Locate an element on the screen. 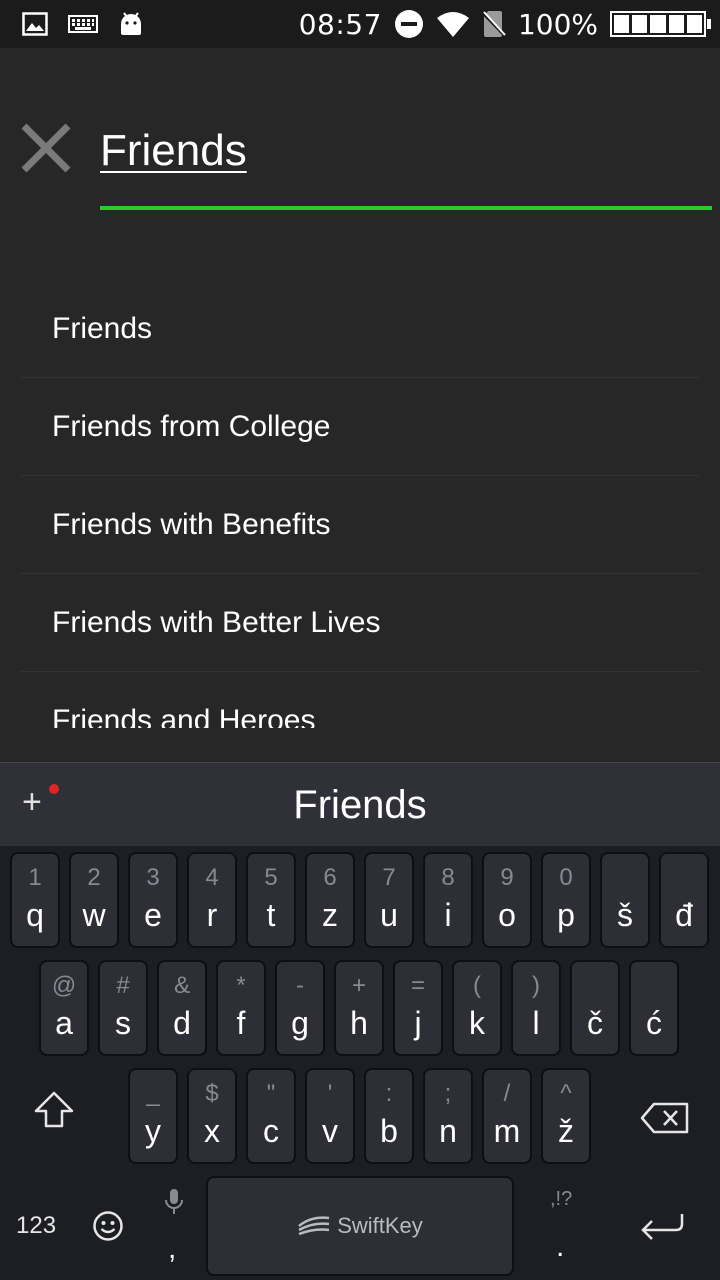  key-primary-label: k is located at coordinates (477, 1023).